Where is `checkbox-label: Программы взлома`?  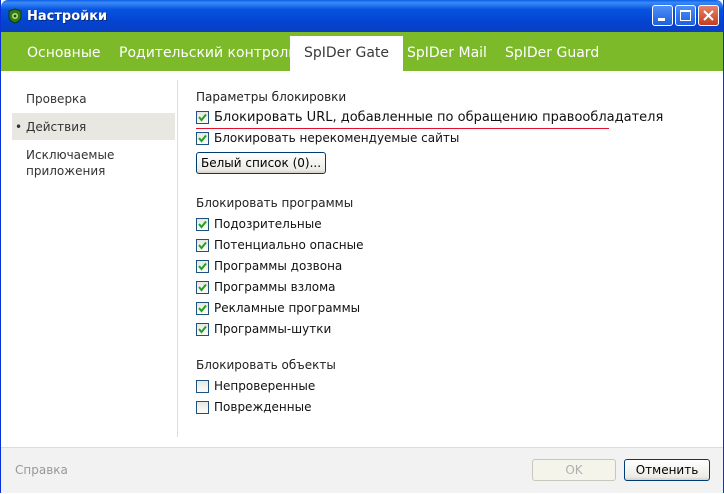
checkbox-label: Программы взлома is located at coordinates (275, 287).